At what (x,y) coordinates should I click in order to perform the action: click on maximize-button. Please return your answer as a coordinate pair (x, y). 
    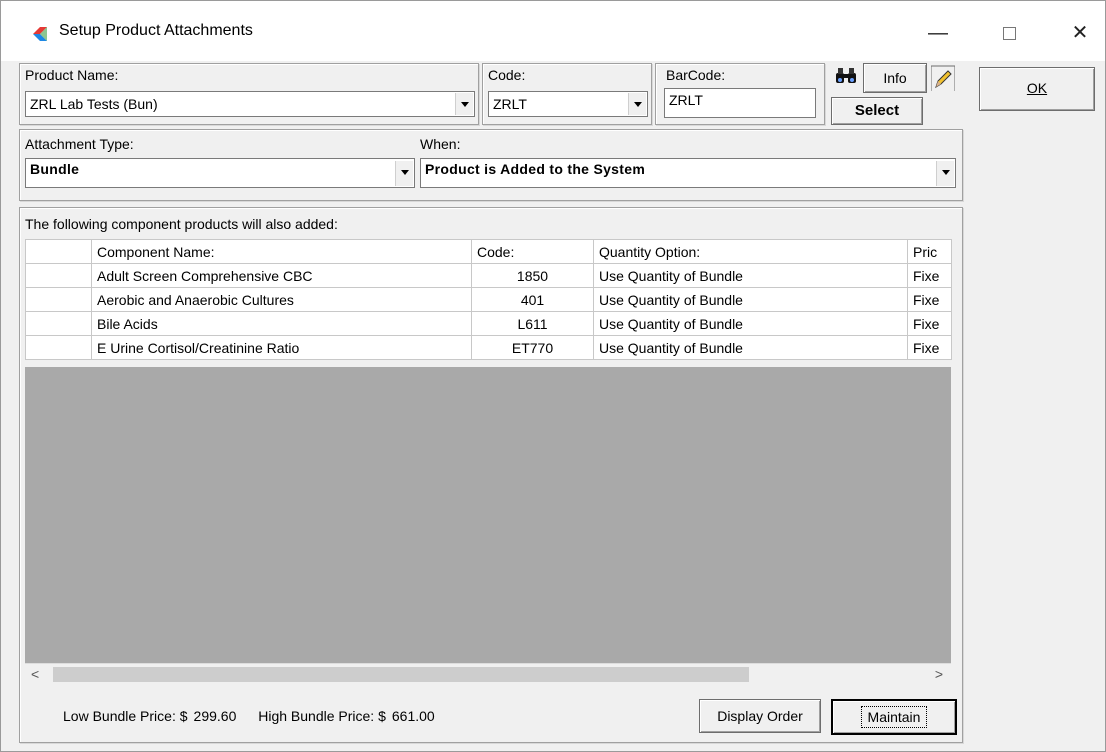
    Looking at the image, I should click on (1009, 33).